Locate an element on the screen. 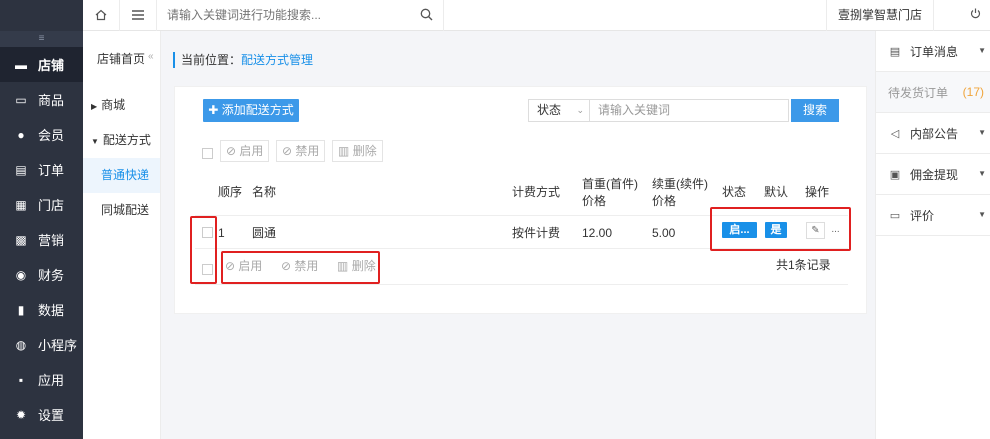 The width and height of the screenshot is (990, 439). sidebar-collapse-icon: ≡ is located at coordinates (41, 39).